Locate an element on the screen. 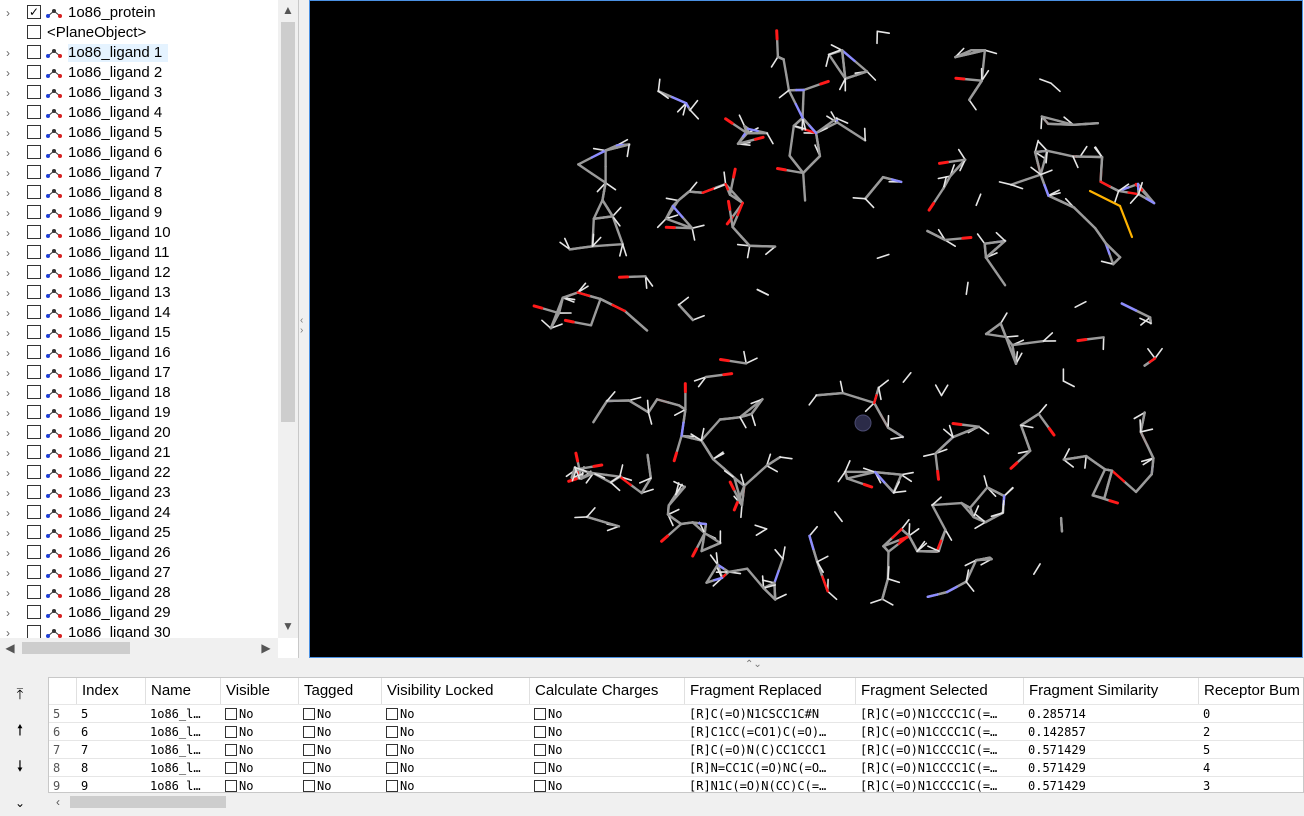 This screenshot has width=1304, height=816. column-header: Visible is located at coordinates (260, 691).